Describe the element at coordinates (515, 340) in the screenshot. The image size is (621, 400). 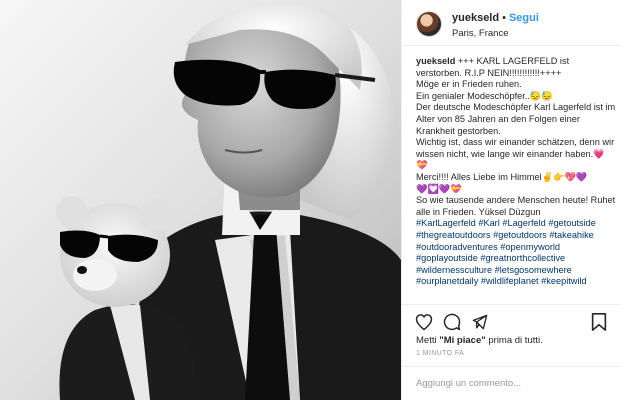
I see `likes-suffix: prima di tutti.` at that location.